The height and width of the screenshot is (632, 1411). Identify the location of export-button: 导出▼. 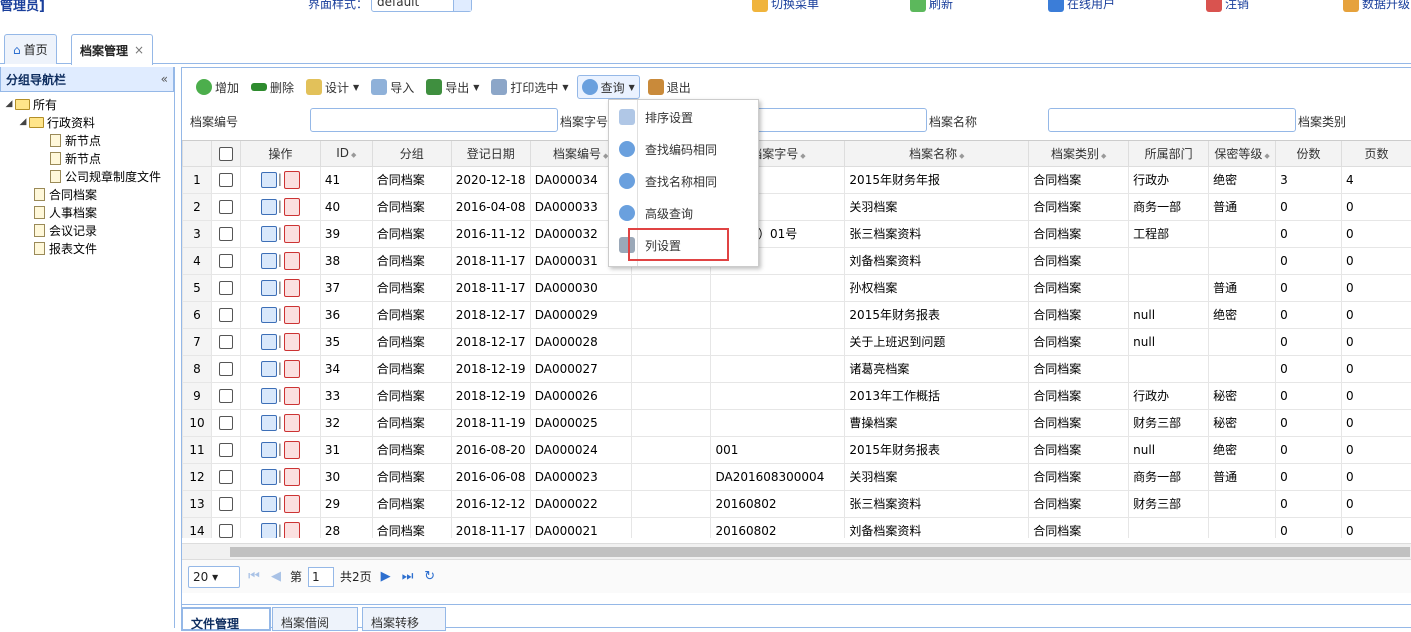
(452, 87).